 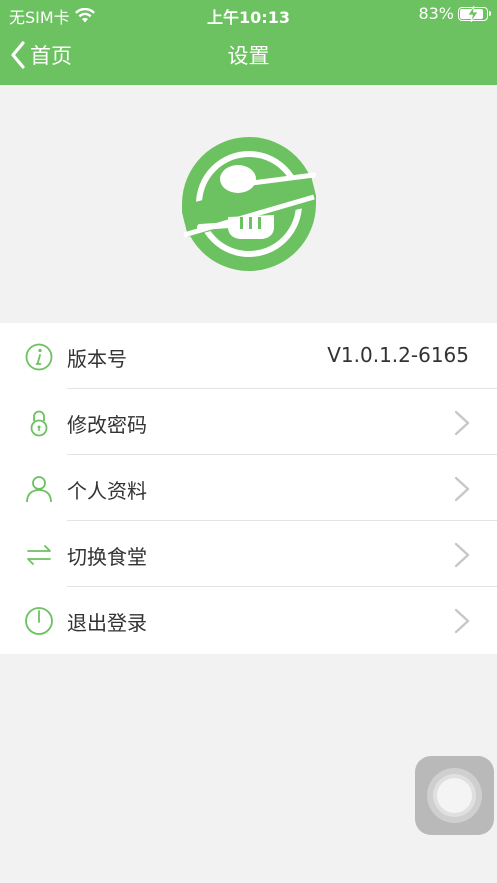 I want to click on status-bar: 无SIM卡 上午10:13 83%, so click(x=248, y=14).